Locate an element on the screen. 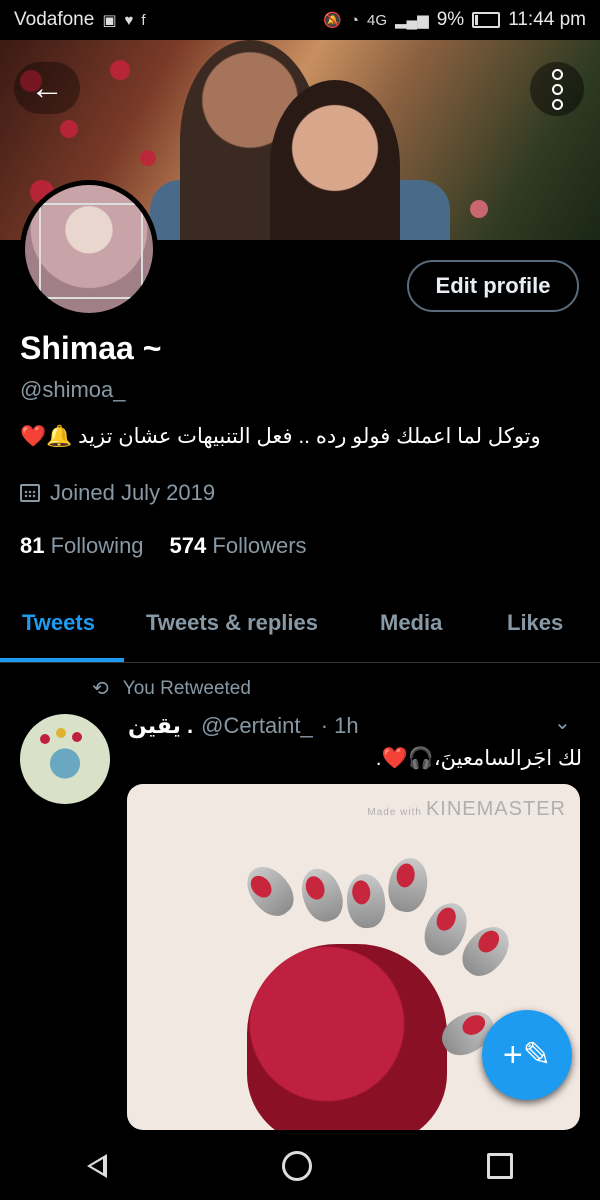 This screenshot has height=1200, width=600. system-nav-bar is located at coordinates (300, 1166).